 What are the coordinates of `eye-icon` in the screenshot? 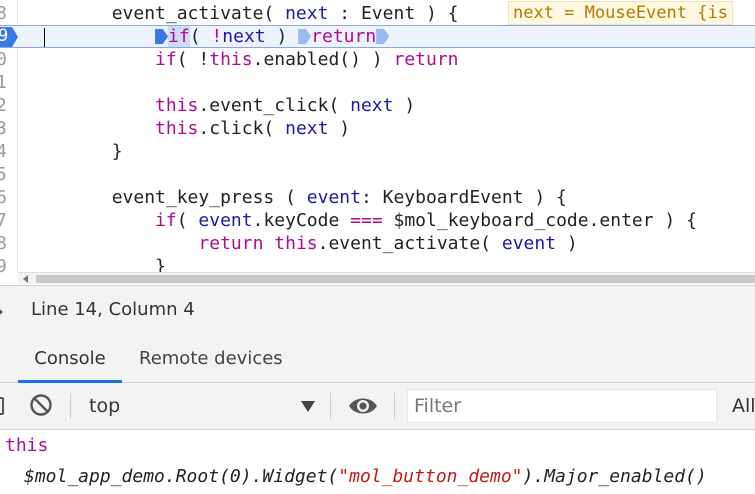 It's located at (363, 406).